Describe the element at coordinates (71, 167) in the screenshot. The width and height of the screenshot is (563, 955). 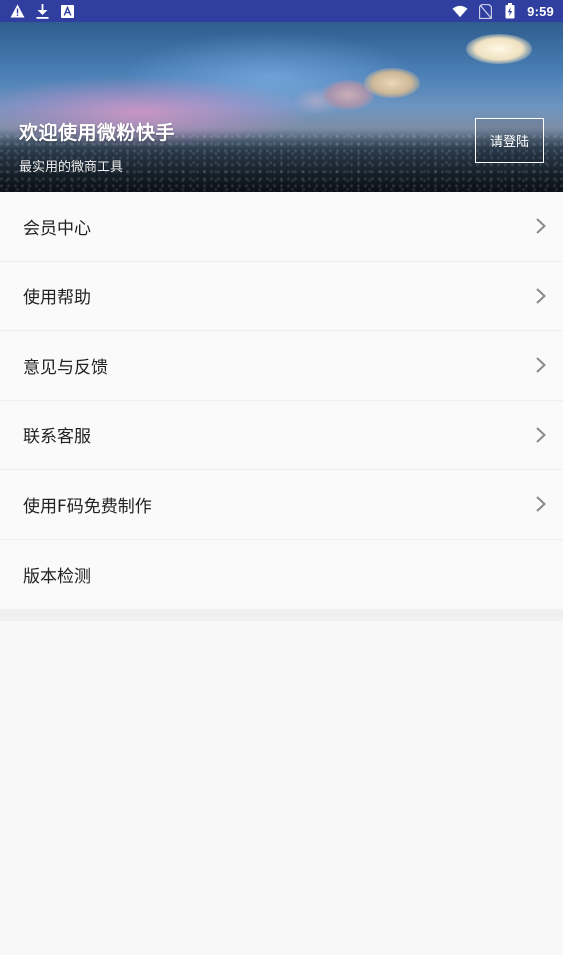
I see `welcome-subtitle: 最实用的微商工具` at that location.